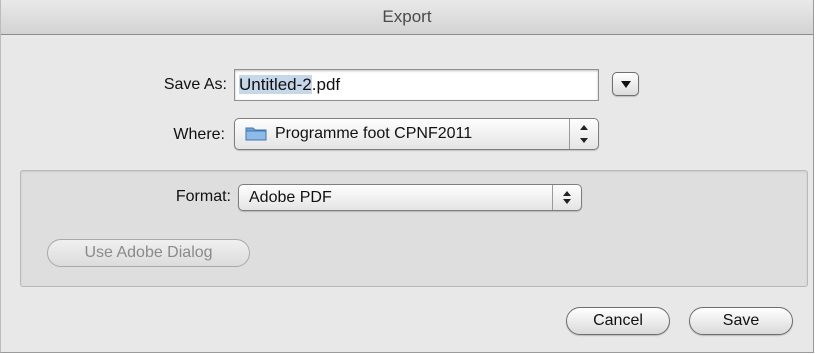  I want to click on use-adobe-dialog-button: Use Adobe Dialog, so click(148, 253).